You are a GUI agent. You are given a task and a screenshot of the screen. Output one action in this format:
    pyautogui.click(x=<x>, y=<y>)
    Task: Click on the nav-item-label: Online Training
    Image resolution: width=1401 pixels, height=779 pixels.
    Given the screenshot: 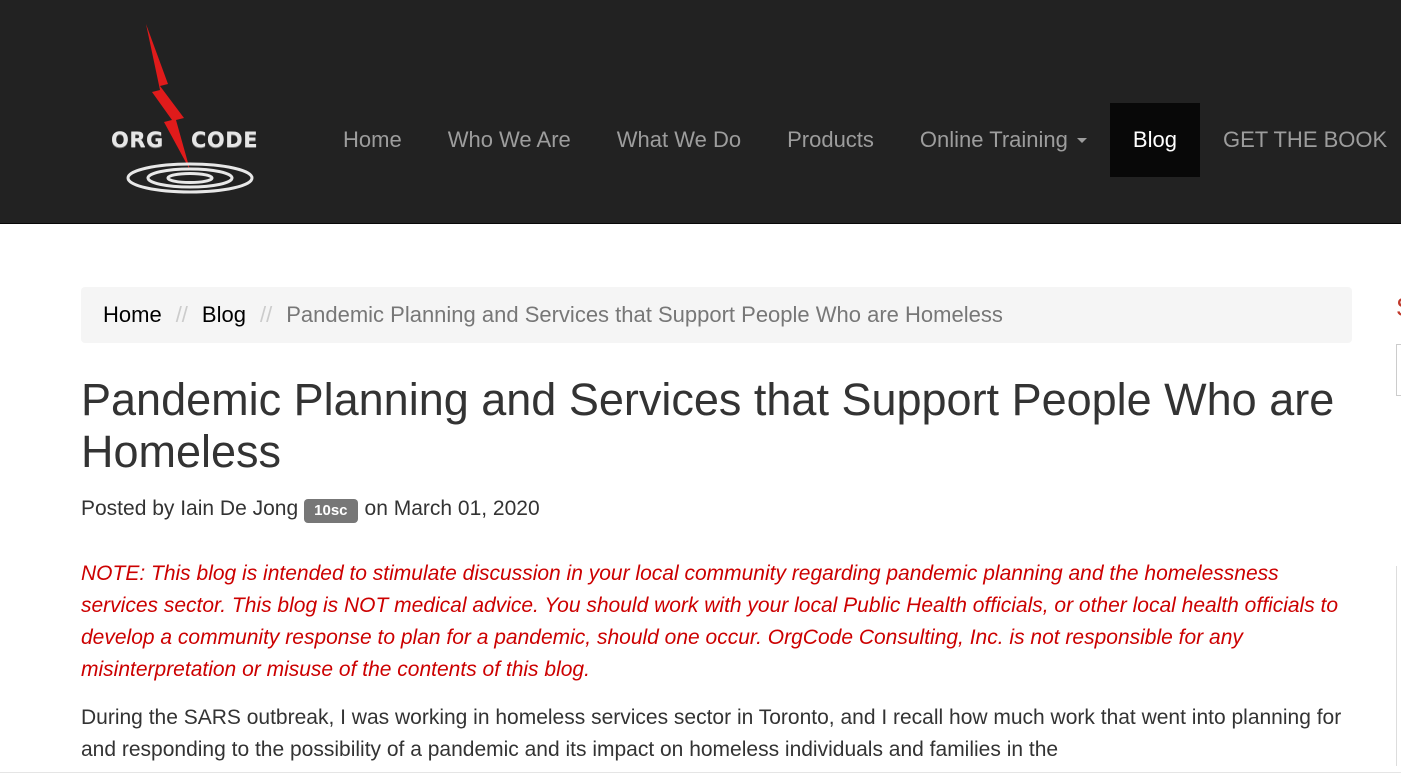 What is the action you would take?
    pyautogui.click(x=993, y=139)
    